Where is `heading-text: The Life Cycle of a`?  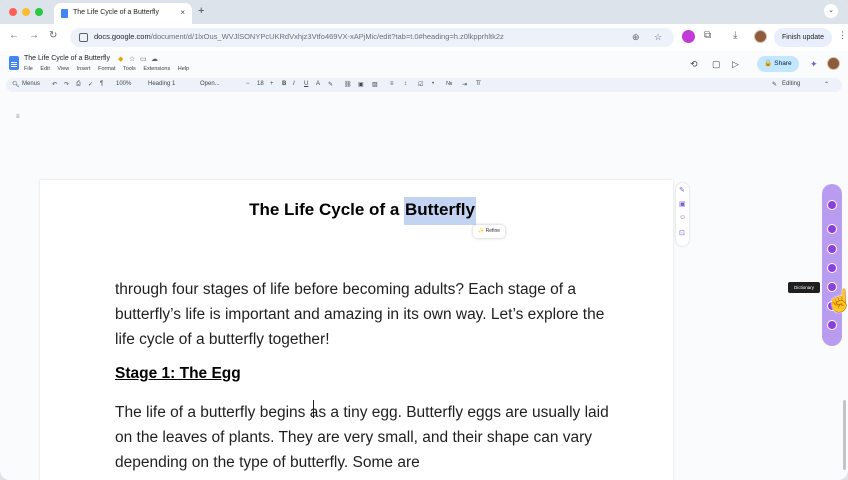 heading-text: The Life Cycle of a is located at coordinates (327, 209).